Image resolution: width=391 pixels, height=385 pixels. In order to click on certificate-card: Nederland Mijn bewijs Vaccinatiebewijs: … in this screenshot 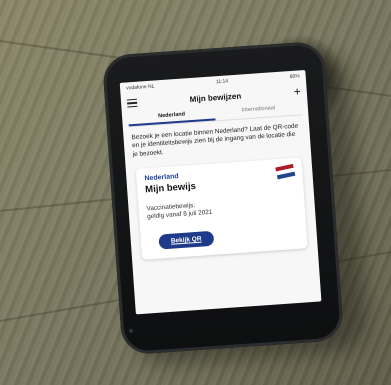, I will do `click(221, 209)`.